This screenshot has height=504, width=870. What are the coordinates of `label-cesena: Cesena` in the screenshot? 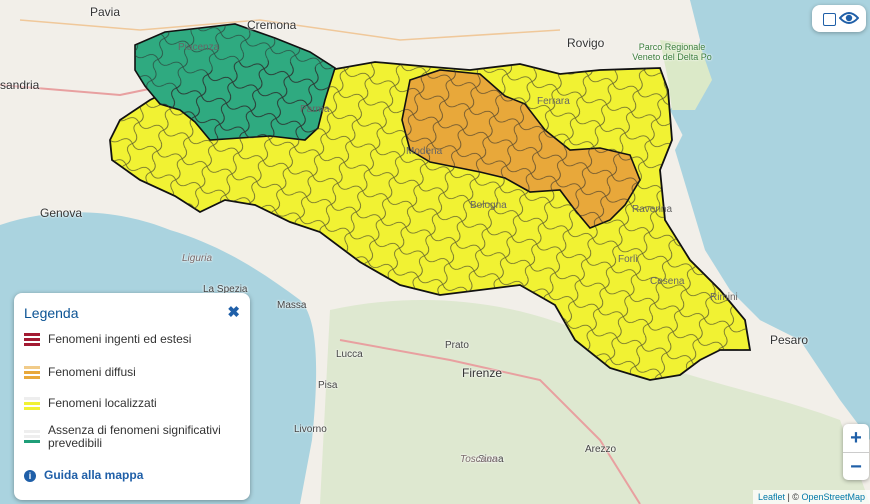 It's located at (667, 281).